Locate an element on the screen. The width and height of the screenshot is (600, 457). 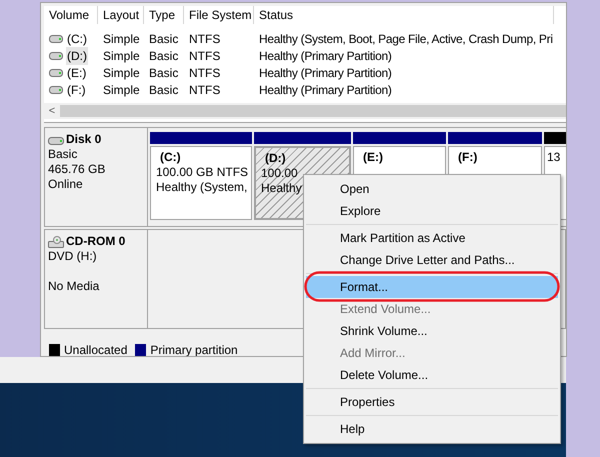
partition-block: (C:) 100.00 GB NTFS Healthy (System, is located at coordinates (201, 183).